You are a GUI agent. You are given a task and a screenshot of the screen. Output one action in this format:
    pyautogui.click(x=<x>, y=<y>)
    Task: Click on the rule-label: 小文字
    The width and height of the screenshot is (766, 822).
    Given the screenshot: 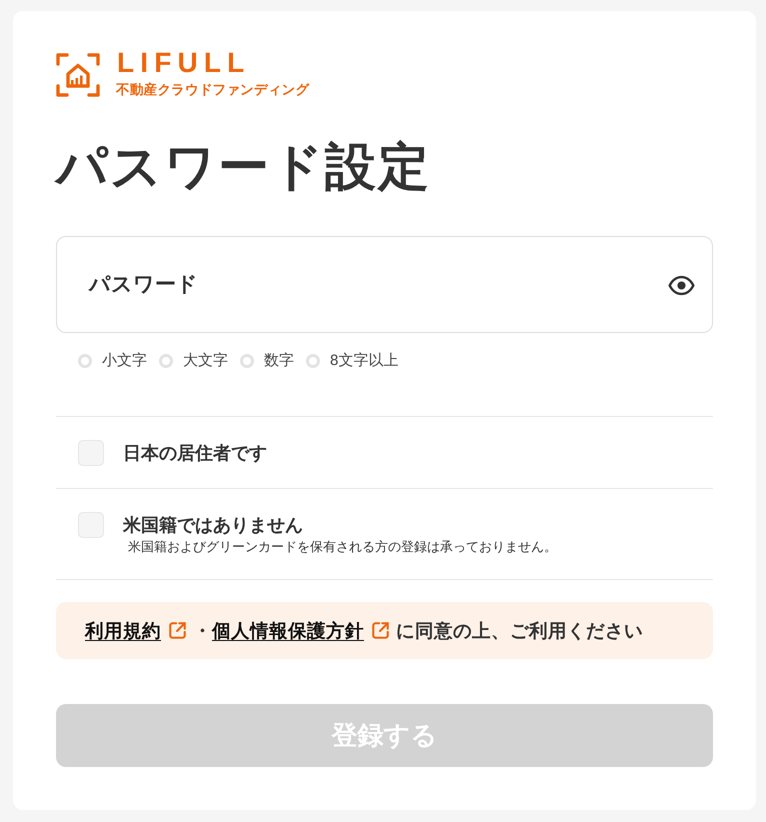 What is the action you would take?
    pyautogui.click(x=124, y=361)
    